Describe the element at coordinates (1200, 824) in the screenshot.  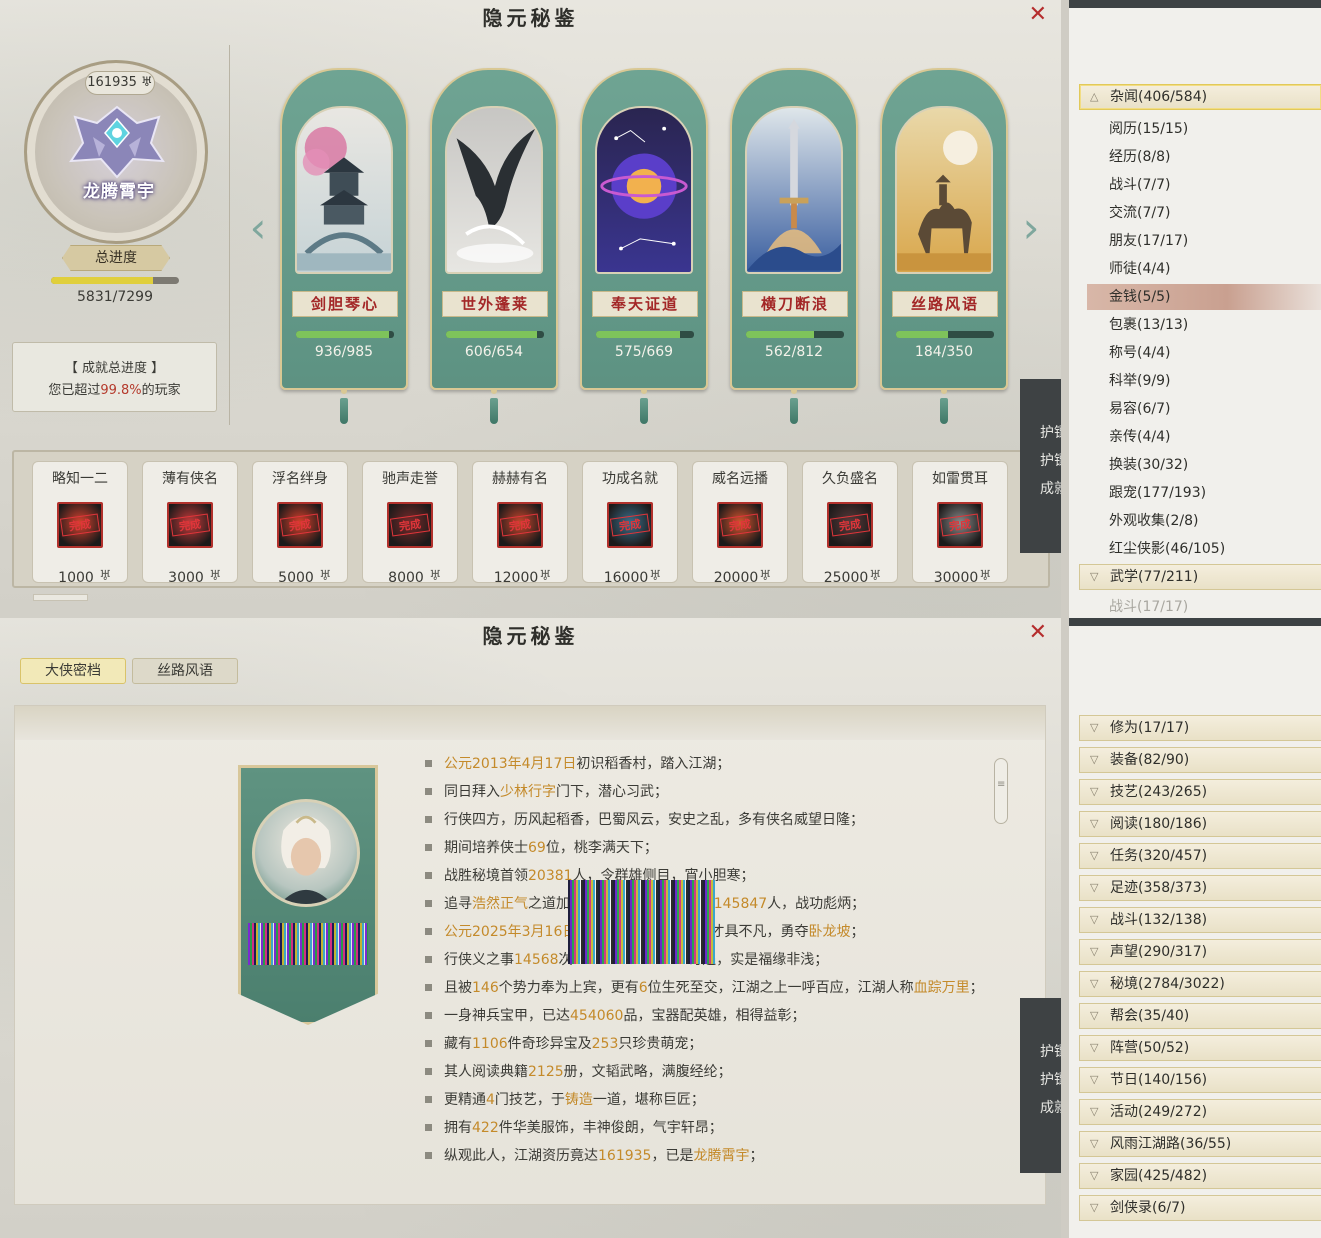
I see `sidebar-category: ▽ 阅读(180/186)` at that location.